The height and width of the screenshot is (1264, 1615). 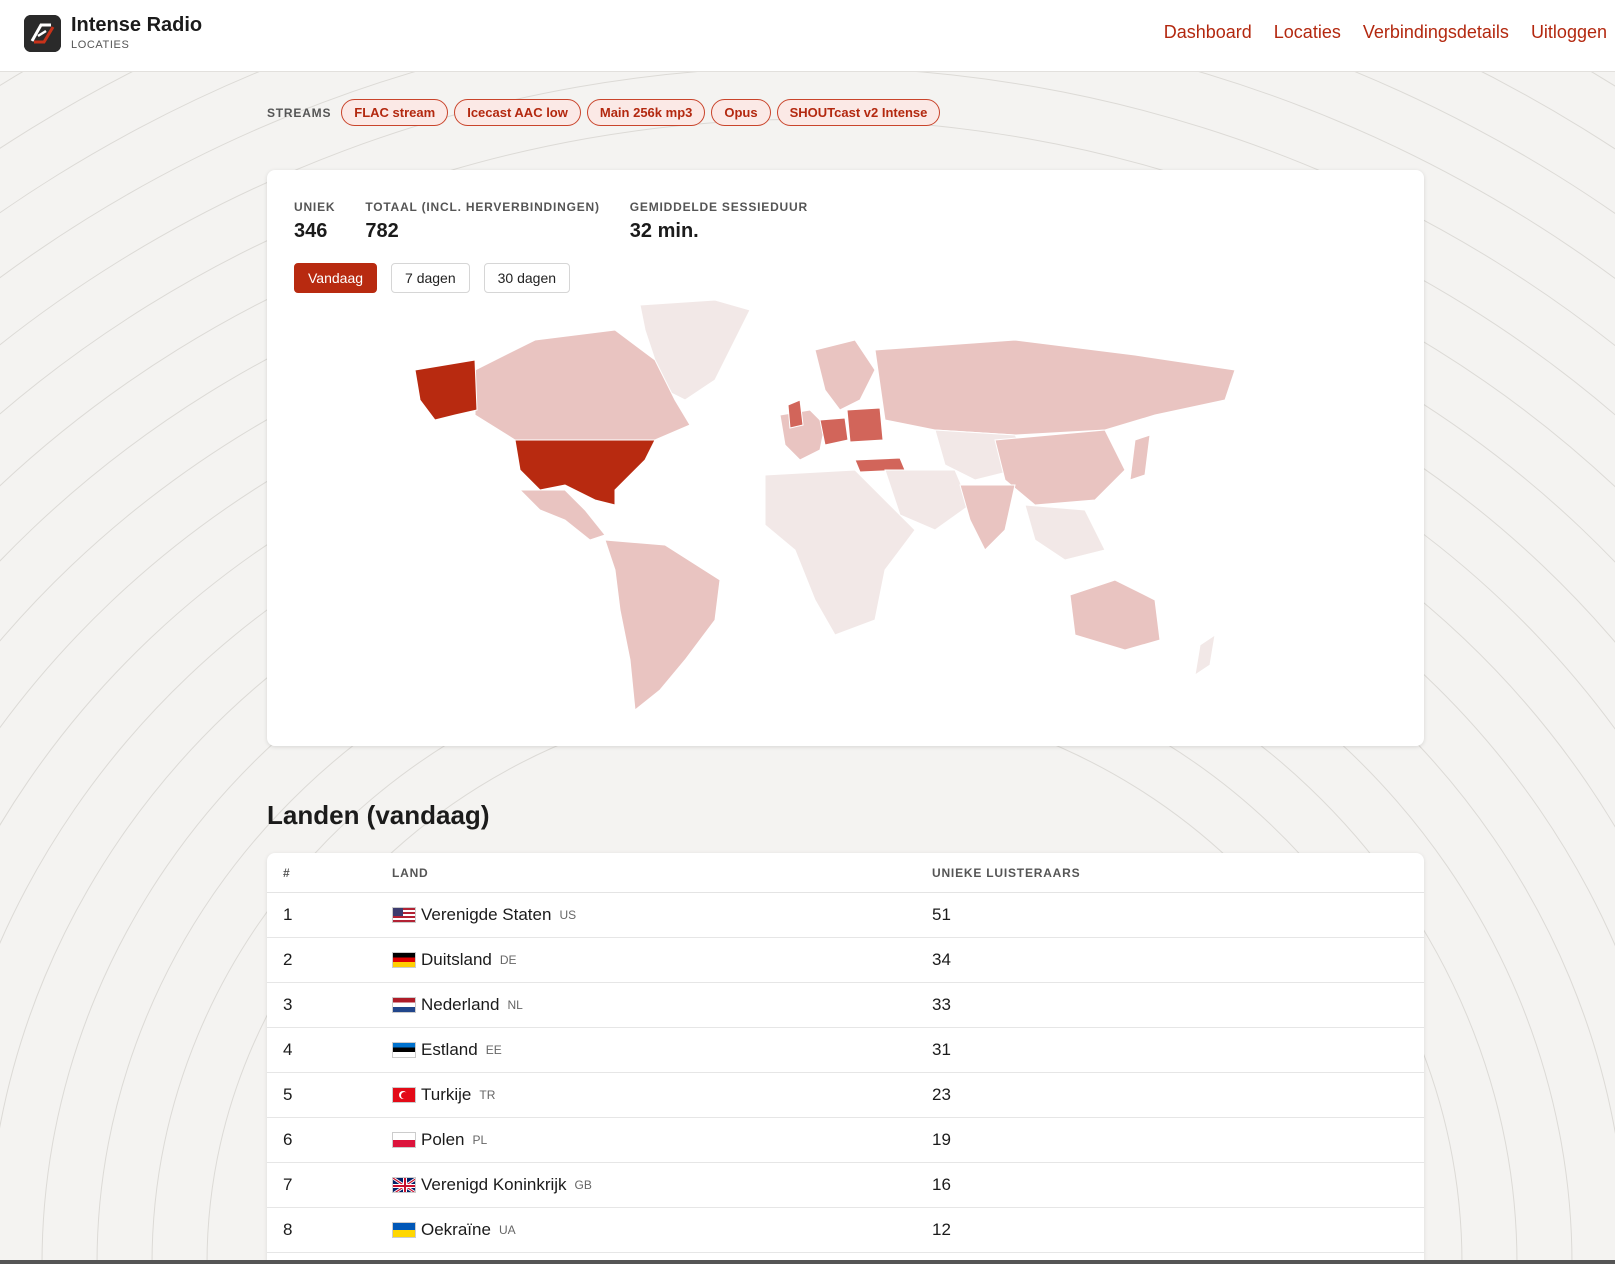 What do you see at coordinates (456, 1229) in the screenshot?
I see `row-country-name: Oekraïne` at bounding box center [456, 1229].